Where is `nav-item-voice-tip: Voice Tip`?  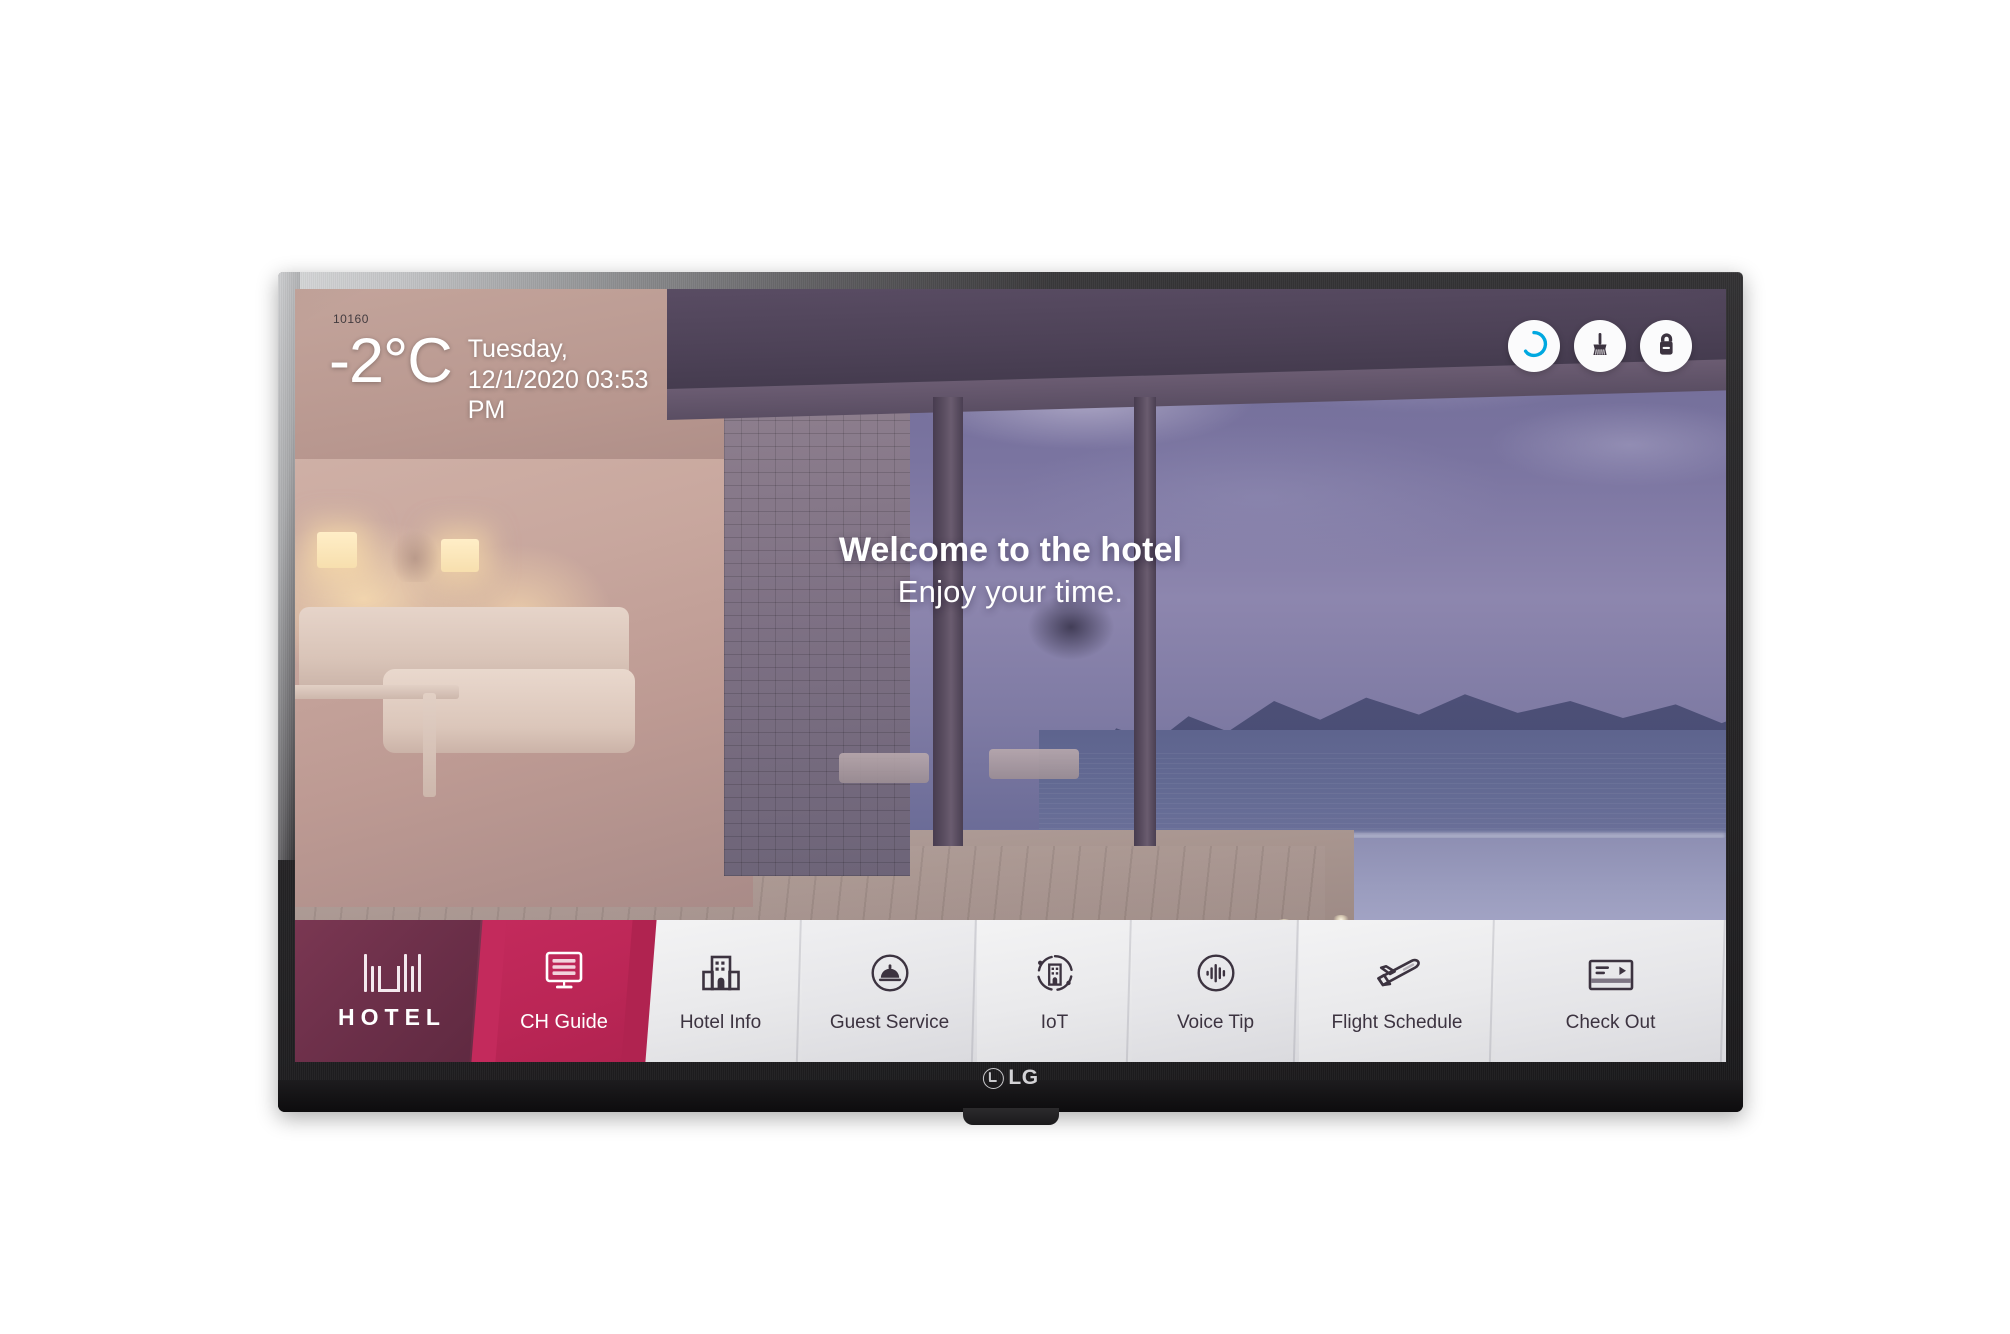 nav-item-voice-tip: Voice Tip is located at coordinates (1215, 991).